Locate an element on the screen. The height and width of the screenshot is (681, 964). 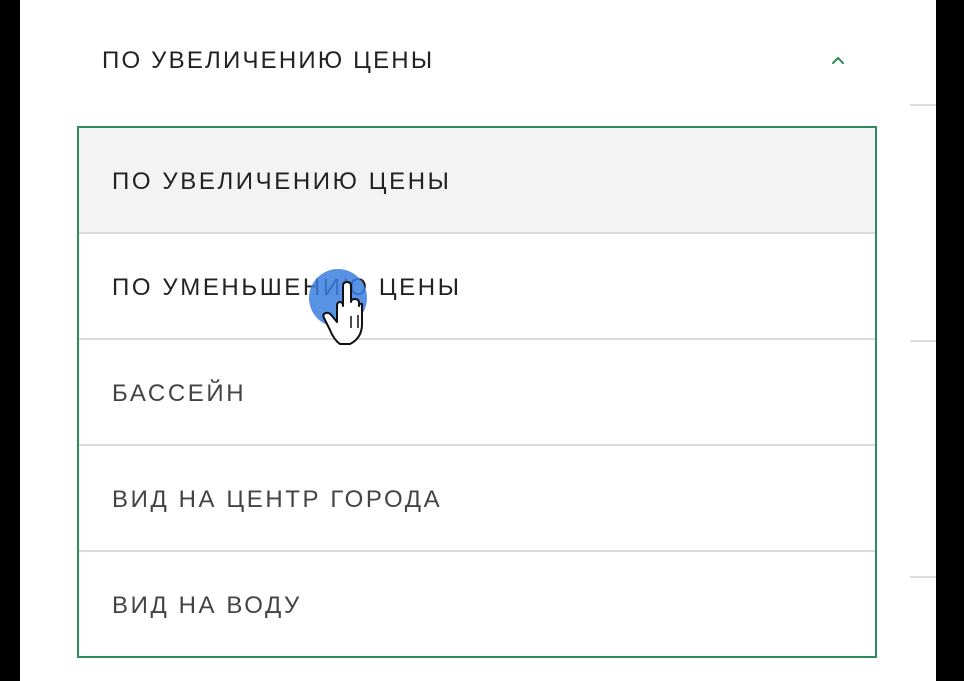
option-label: ПО УМЕНЬШЕНИЮ ЦЕНЫ is located at coordinates (287, 287).